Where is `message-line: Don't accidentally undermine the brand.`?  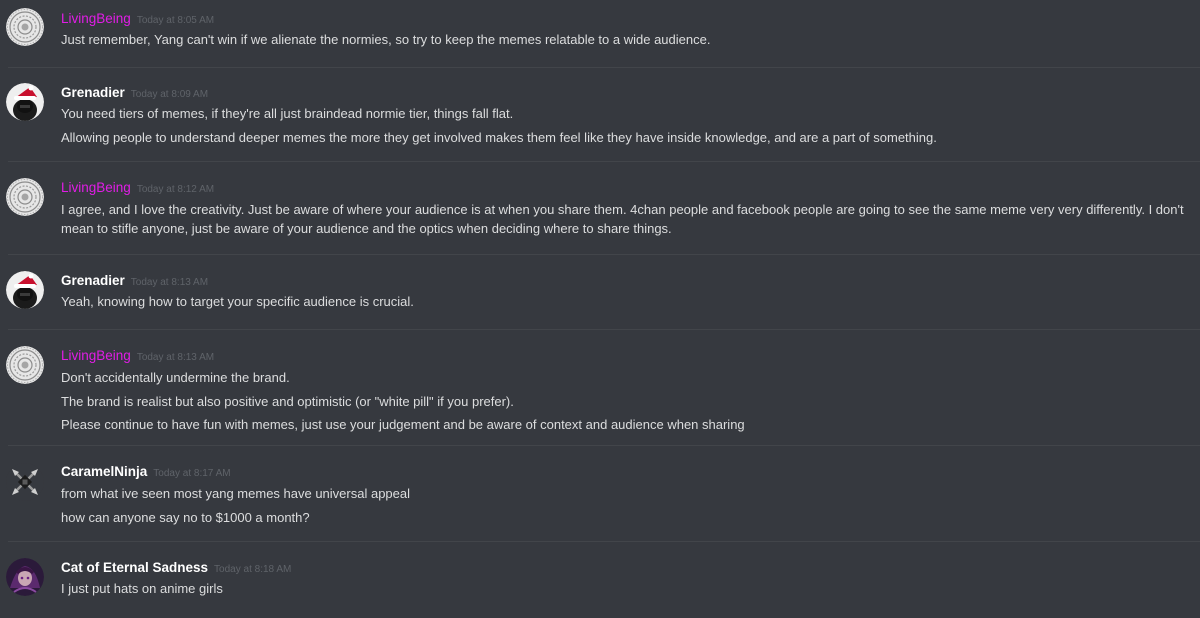 message-line: Don't accidentally undermine the brand. is located at coordinates (175, 377).